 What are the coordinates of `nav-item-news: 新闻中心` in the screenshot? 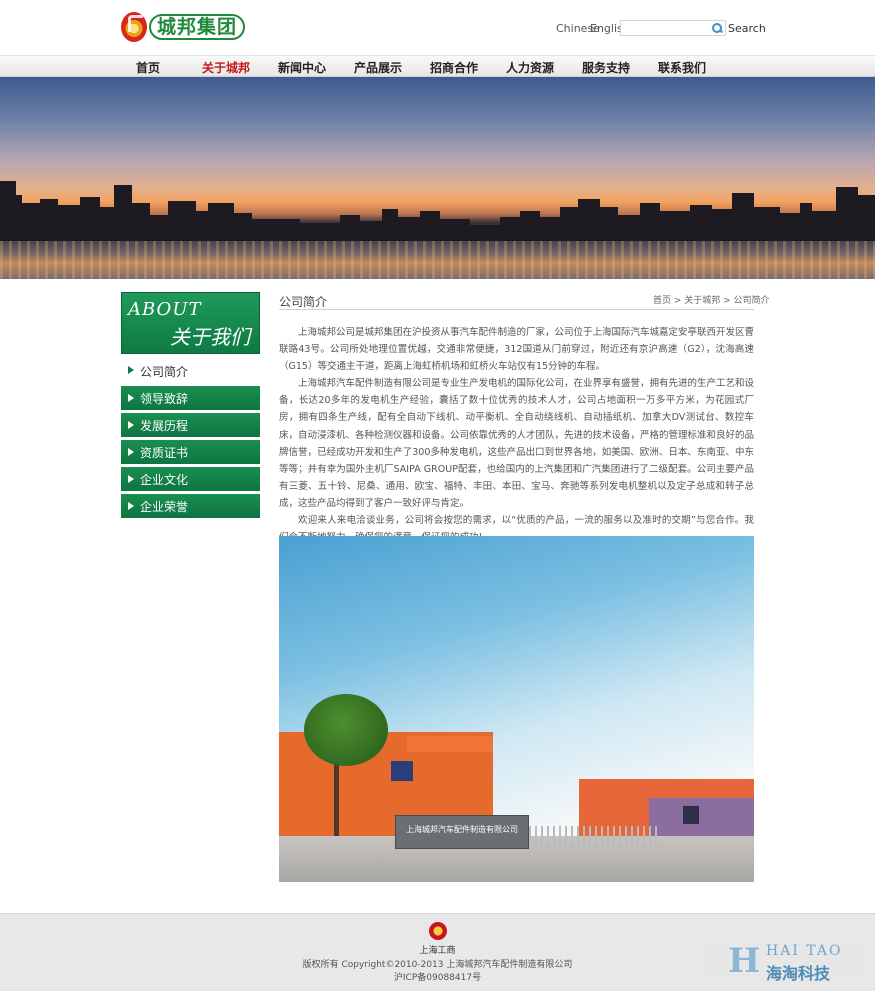 It's located at (302, 67).